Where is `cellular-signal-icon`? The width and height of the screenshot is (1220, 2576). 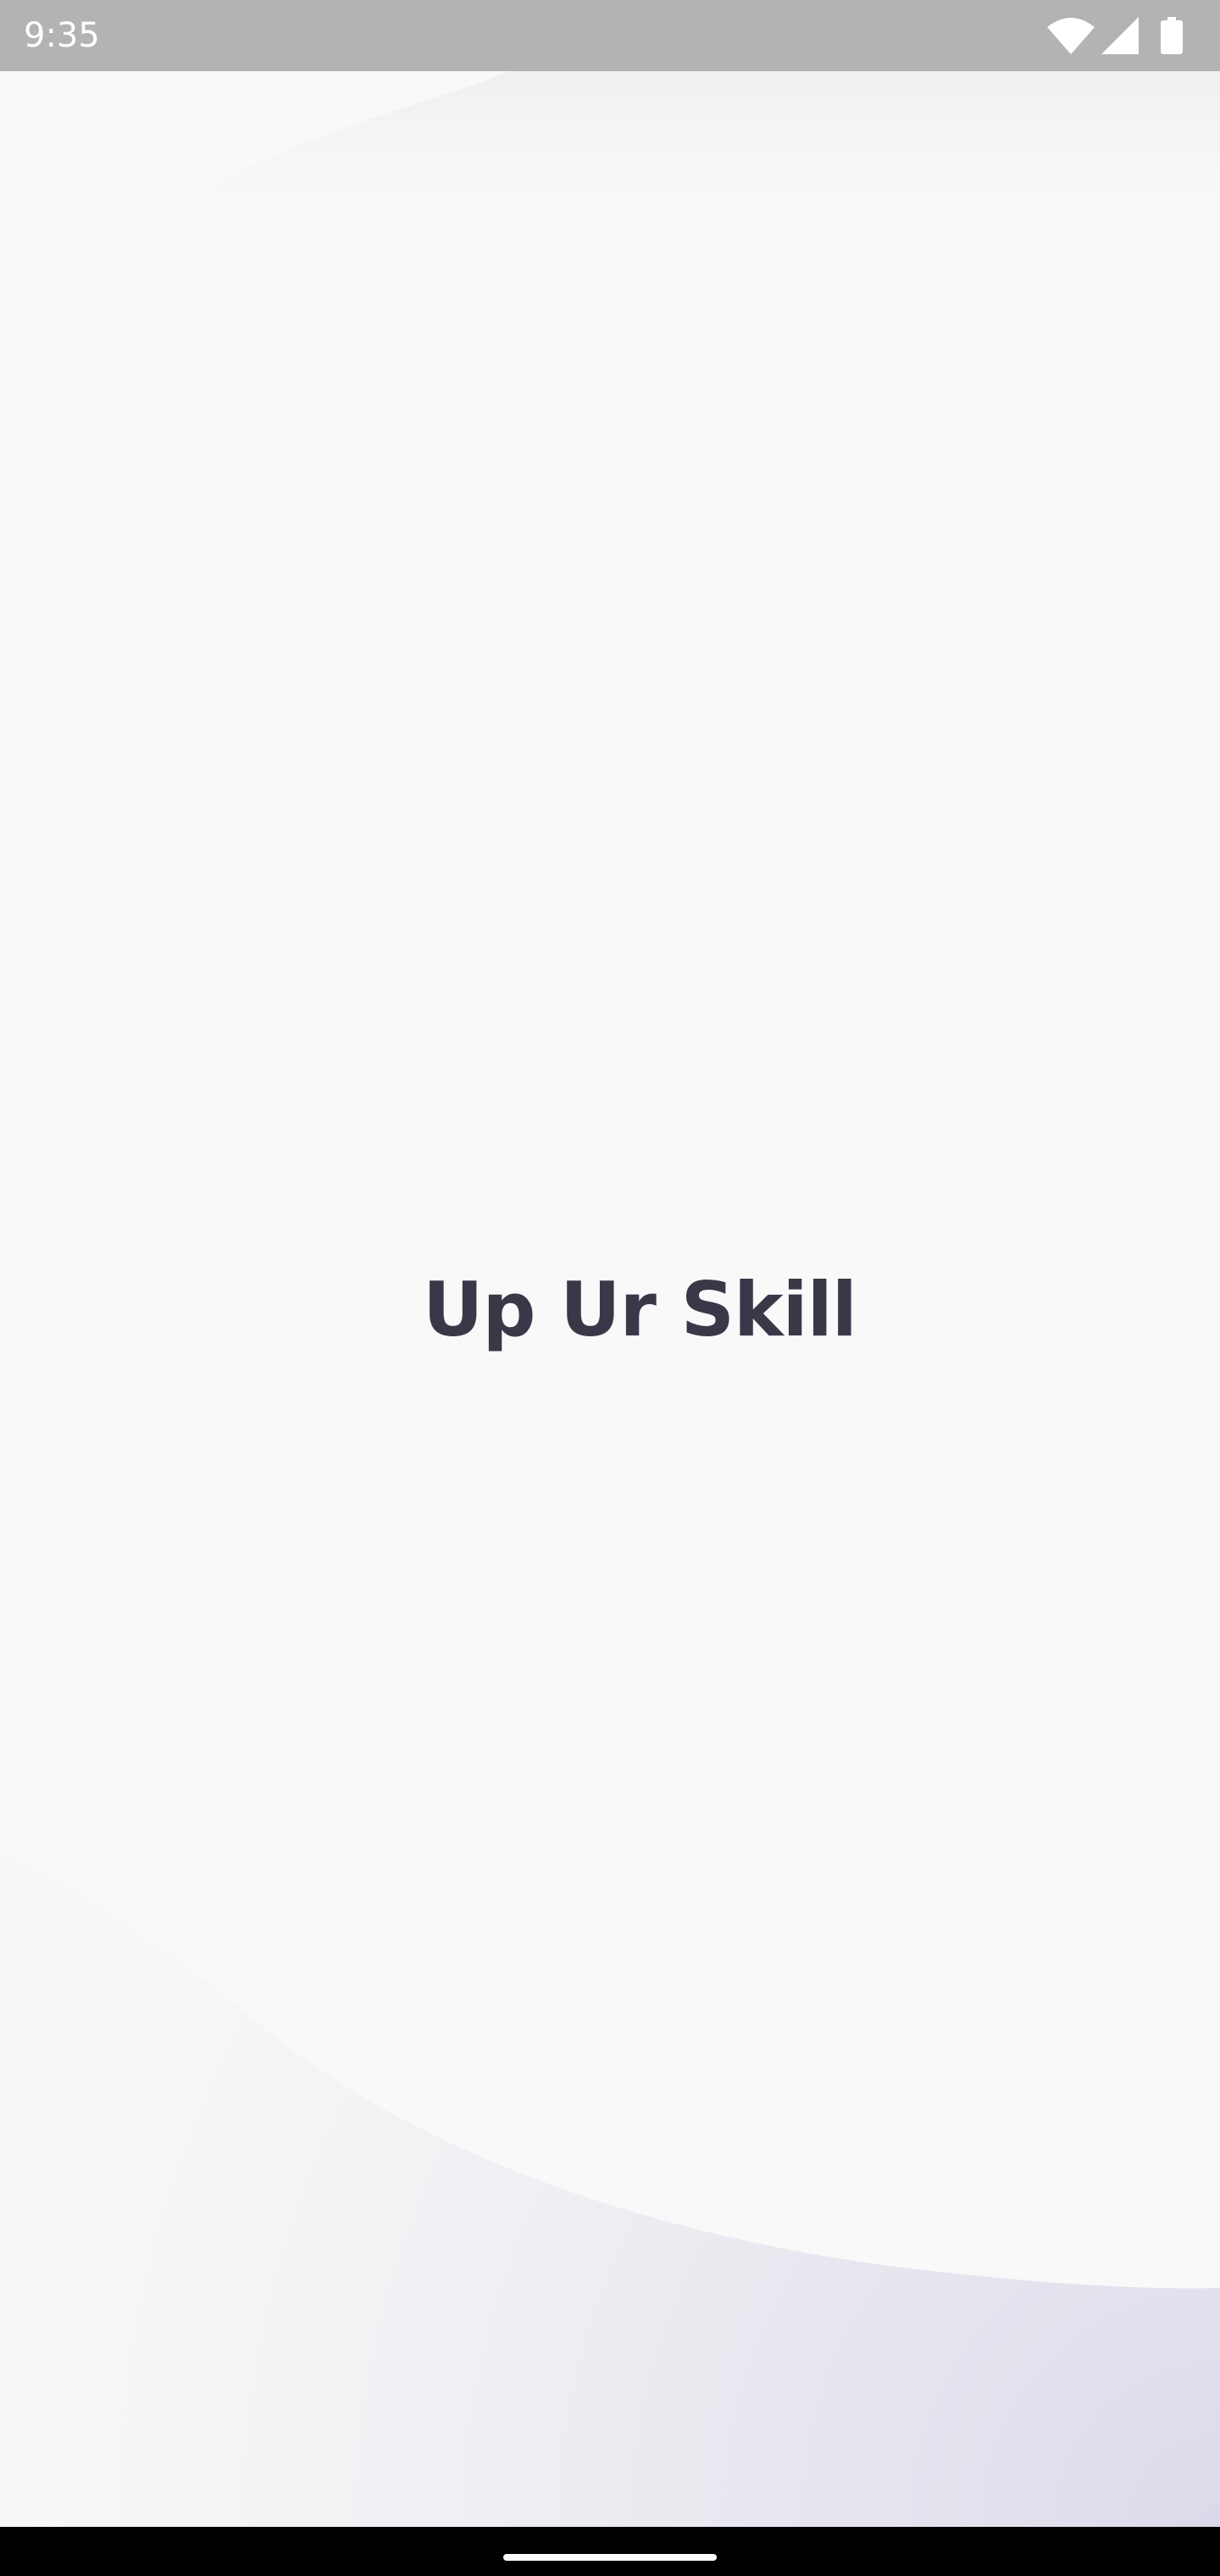
cellular-signal-icon is located at coordinates (1120, 35).